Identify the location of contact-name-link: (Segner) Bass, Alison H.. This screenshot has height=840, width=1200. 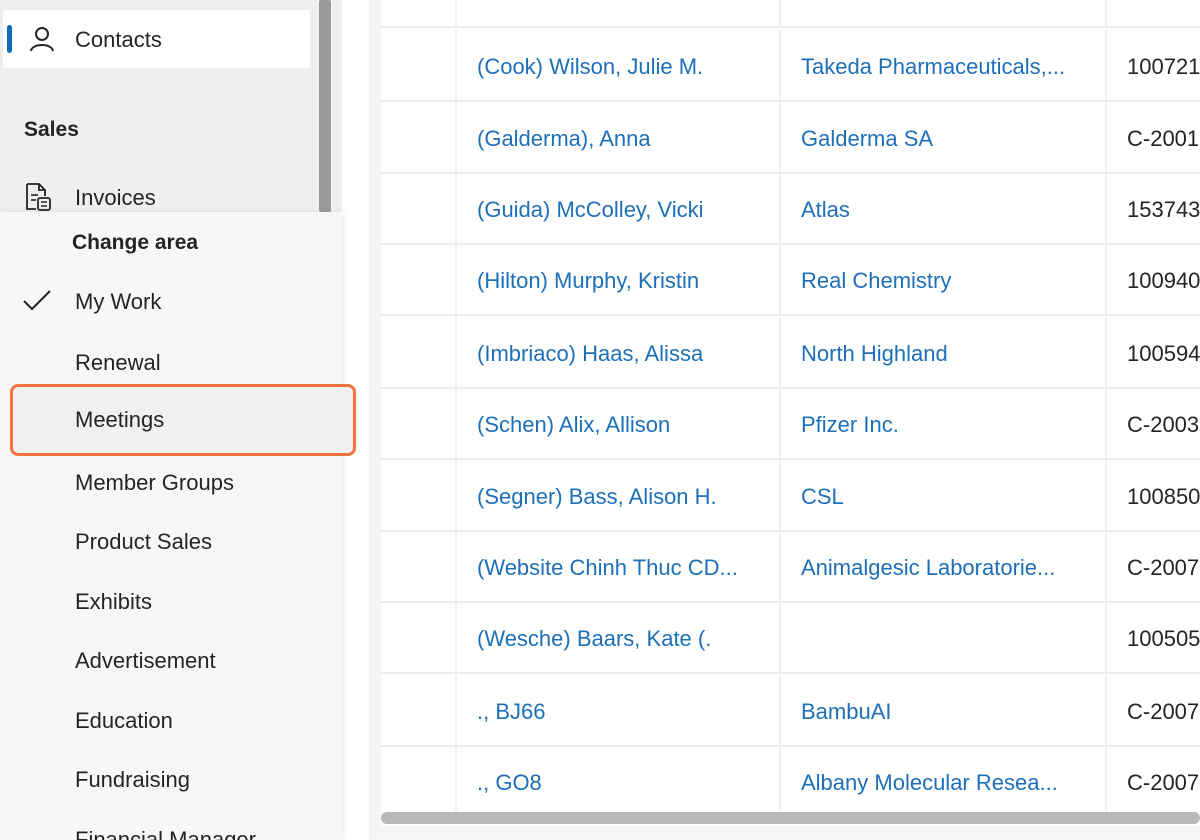
(617, 497).